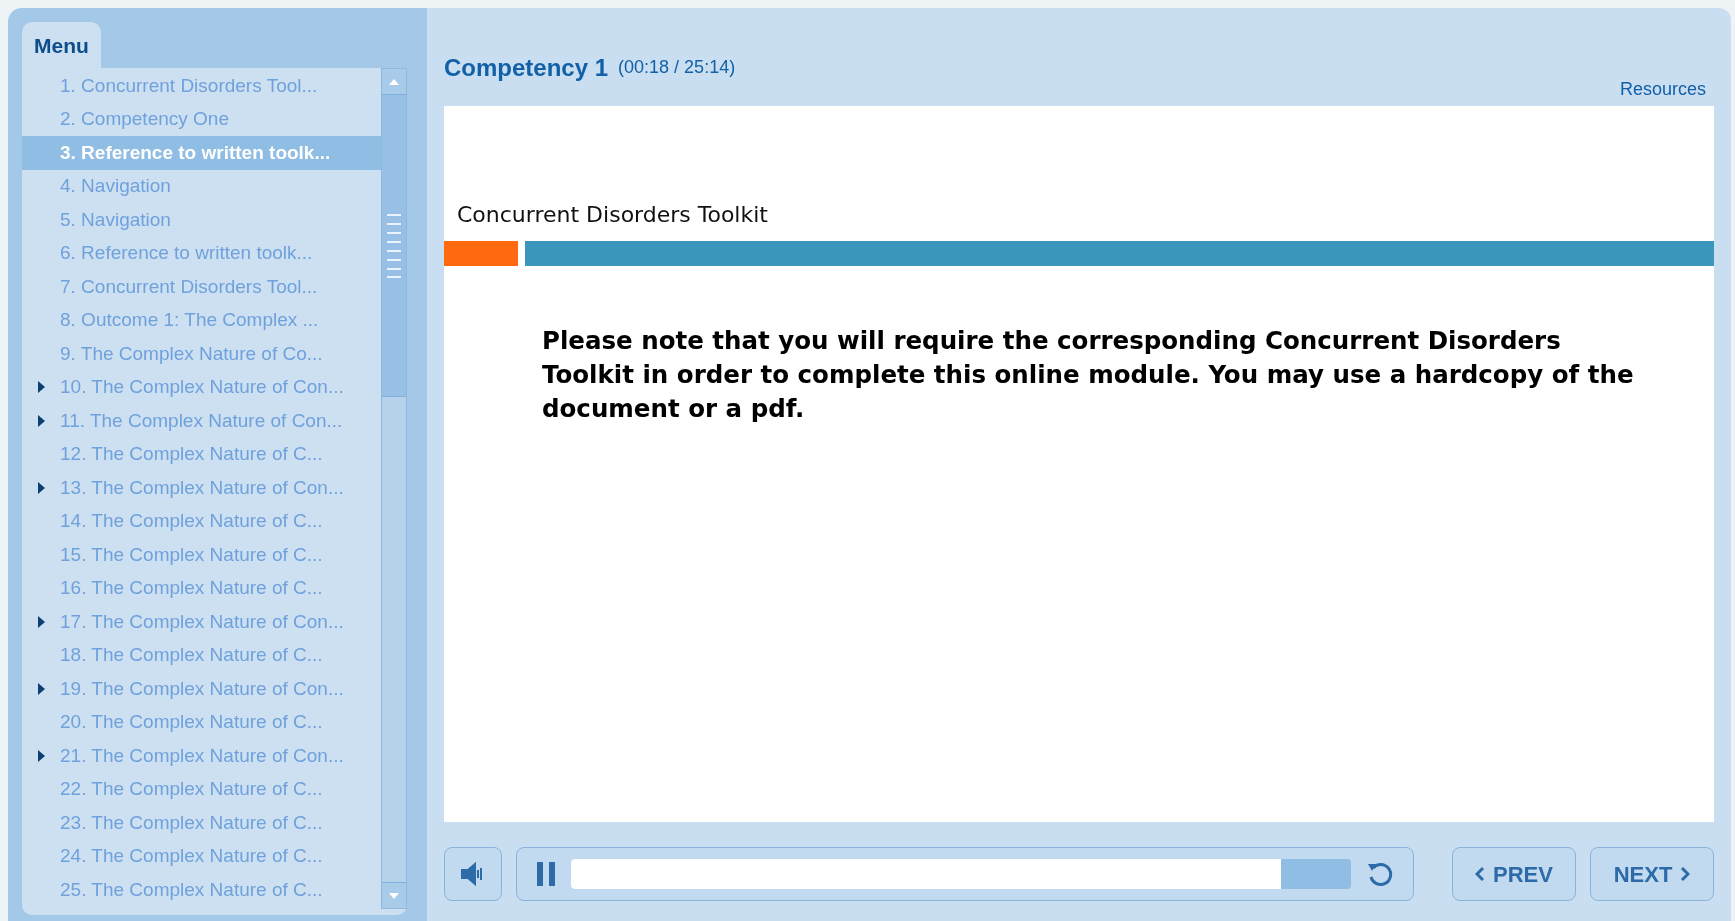 This screenshot has width=1735, height=921. Describe the element at coordinates (1662, 89) in the screenshot. I see `resources-link: Resources` at that location.